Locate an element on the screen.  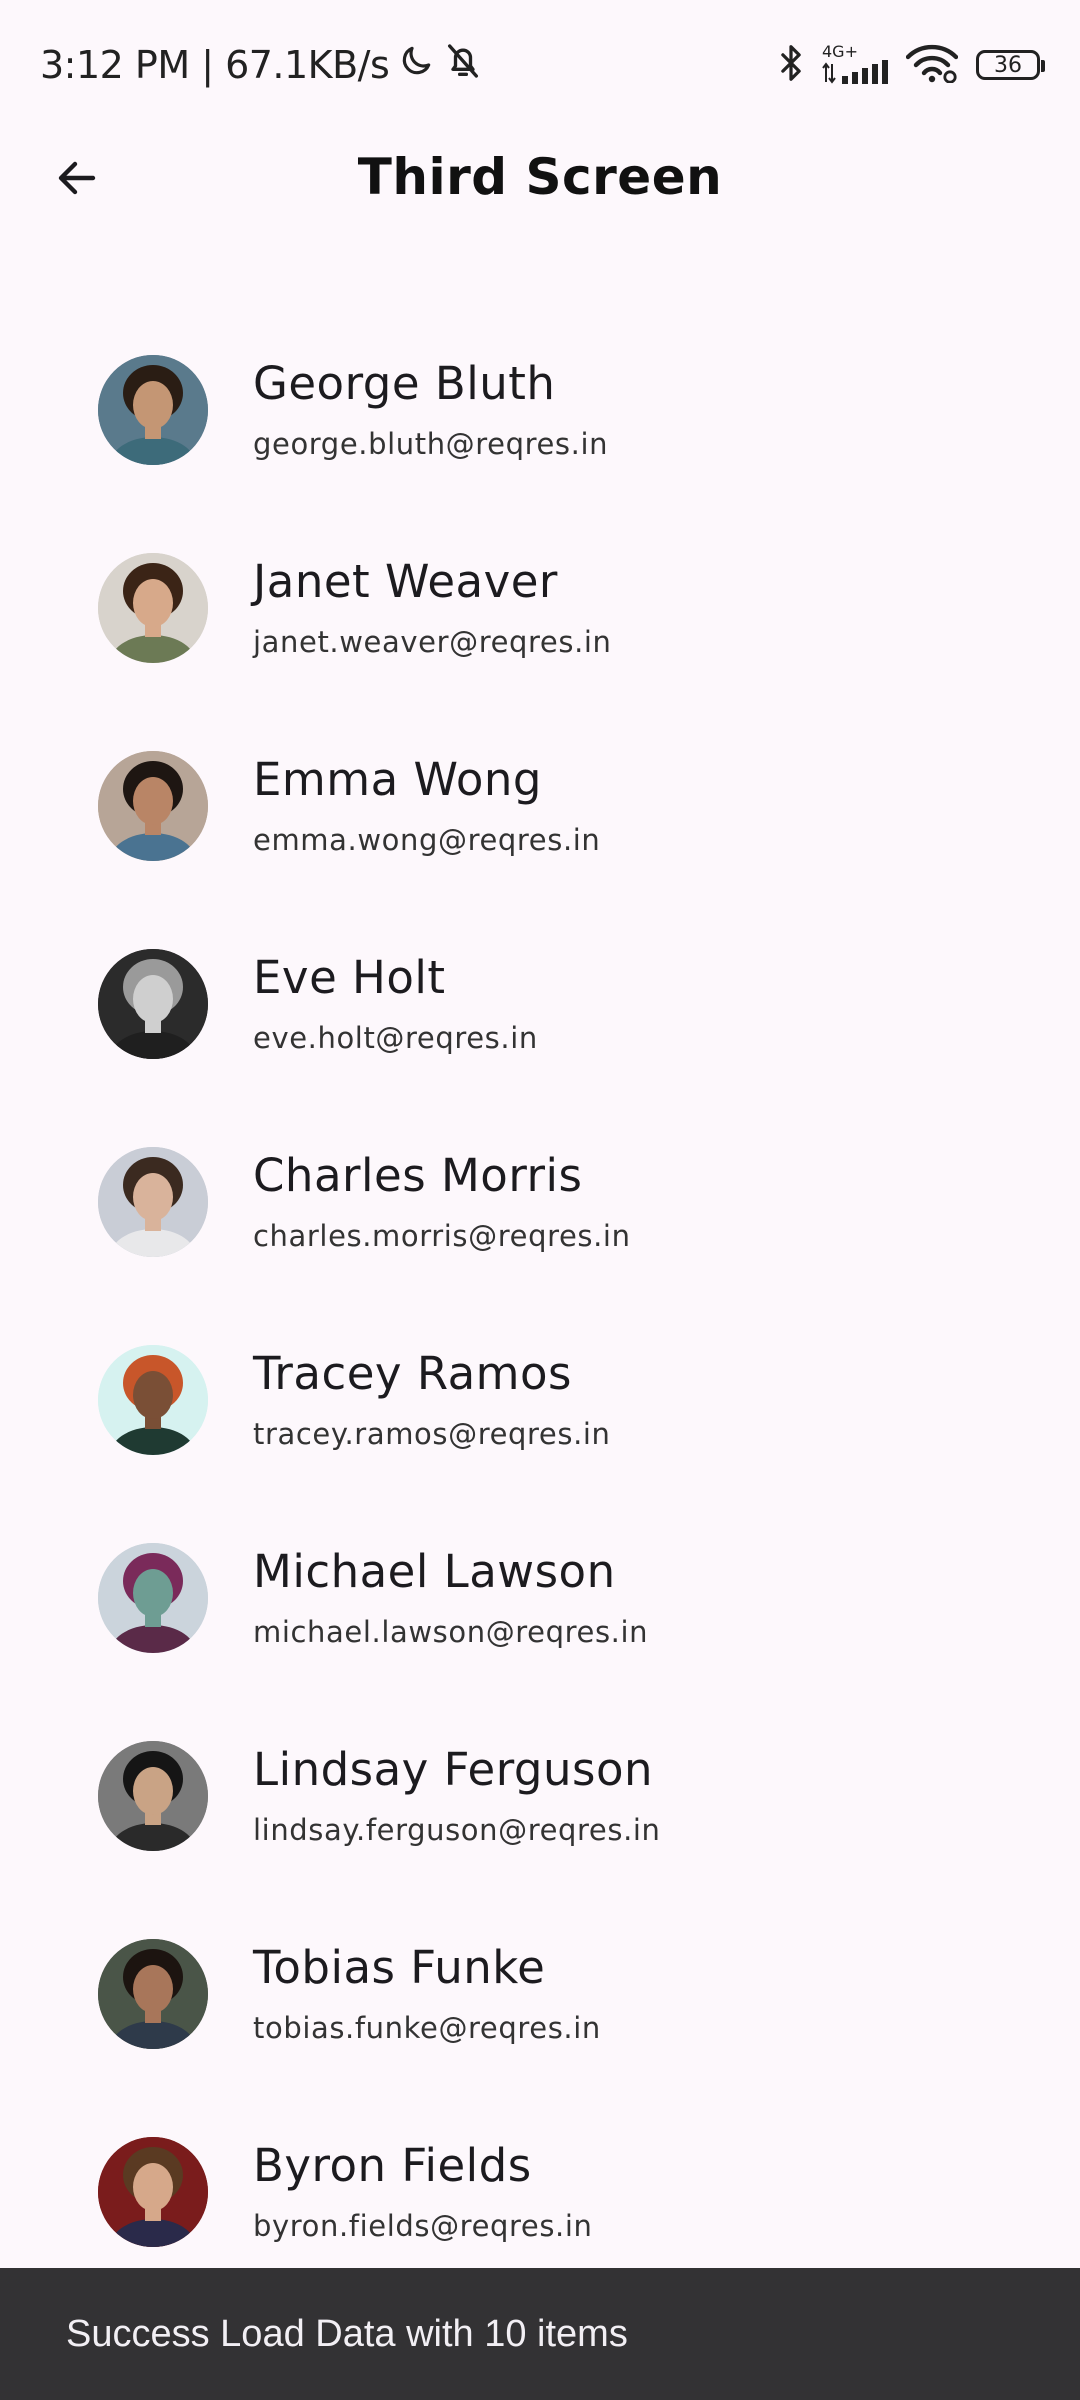
user-name: Eve Holt is located at coordinates (349, 977).